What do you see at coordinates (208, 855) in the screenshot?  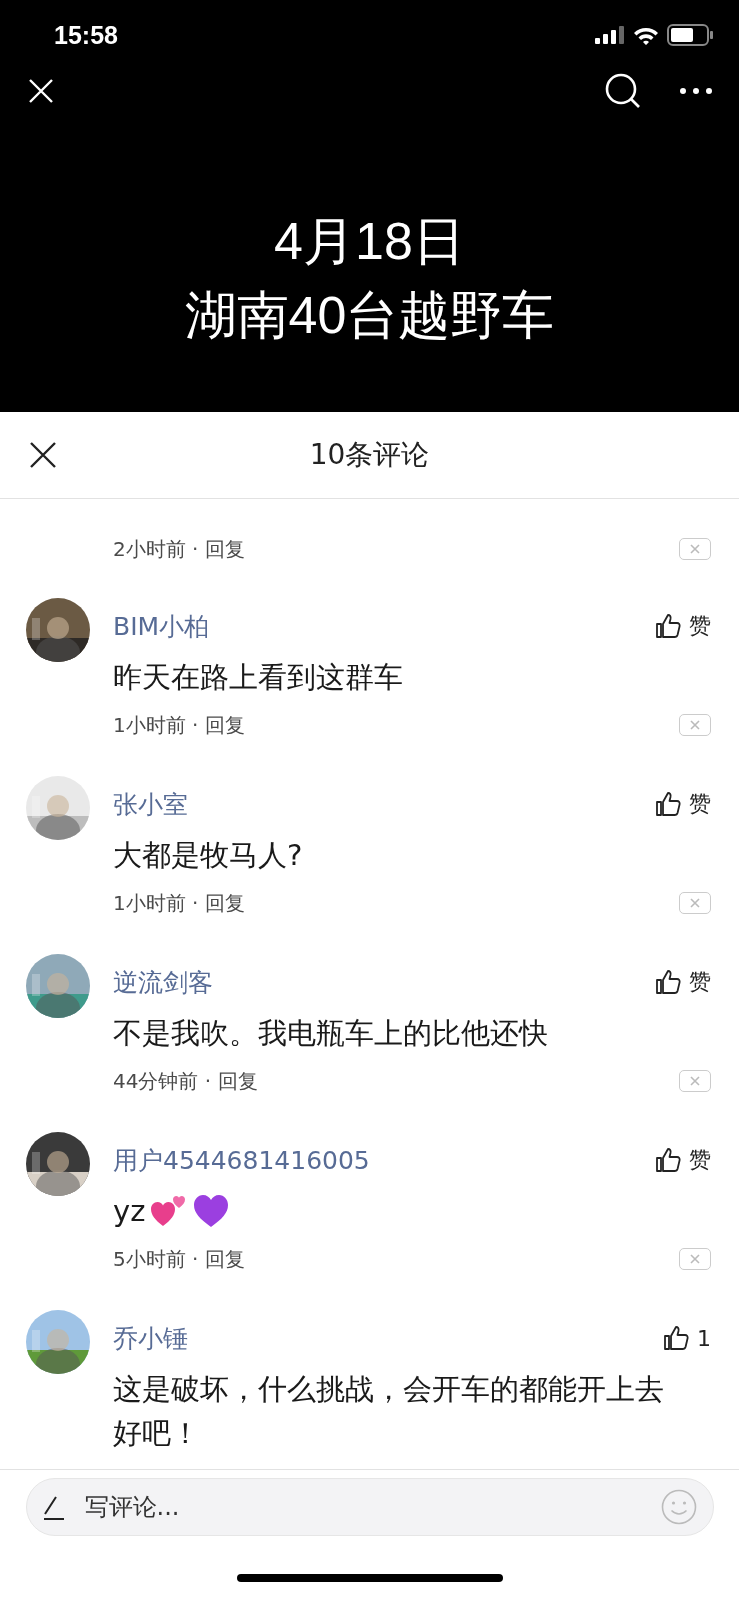 I see `comment-text: 大都是牧马人?` at bounding box center [208, 855].